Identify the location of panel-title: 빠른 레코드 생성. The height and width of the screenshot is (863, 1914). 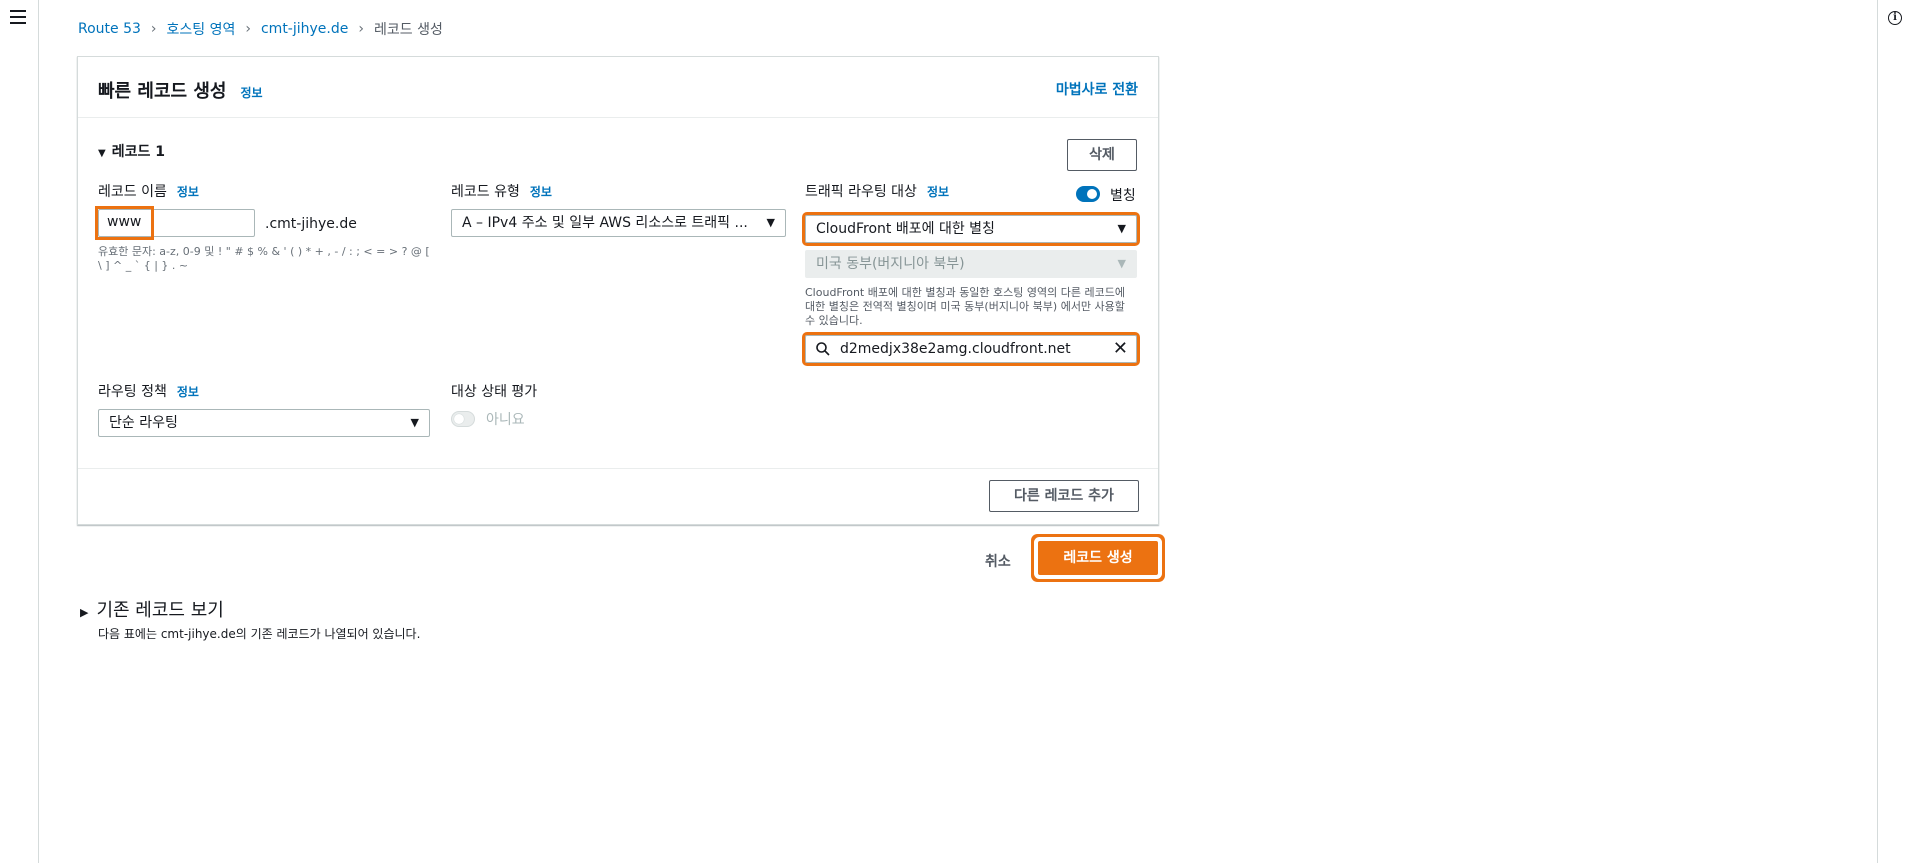
(162, 91).